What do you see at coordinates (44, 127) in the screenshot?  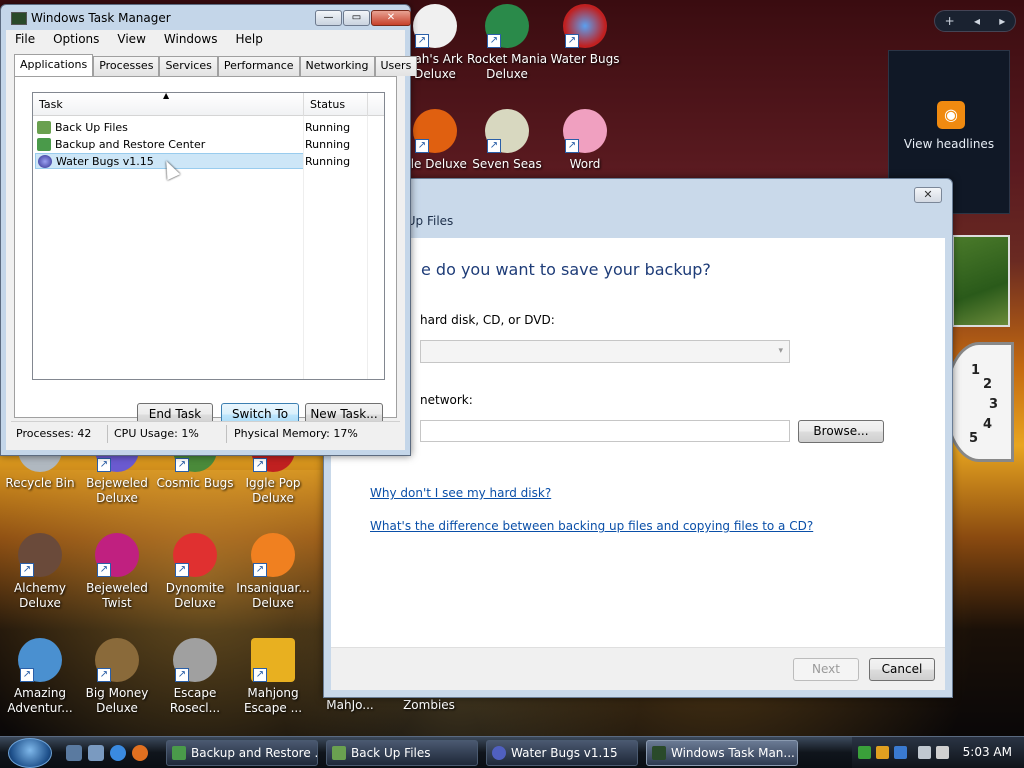 I see `backup-icon` at bounding box center [44, 127].